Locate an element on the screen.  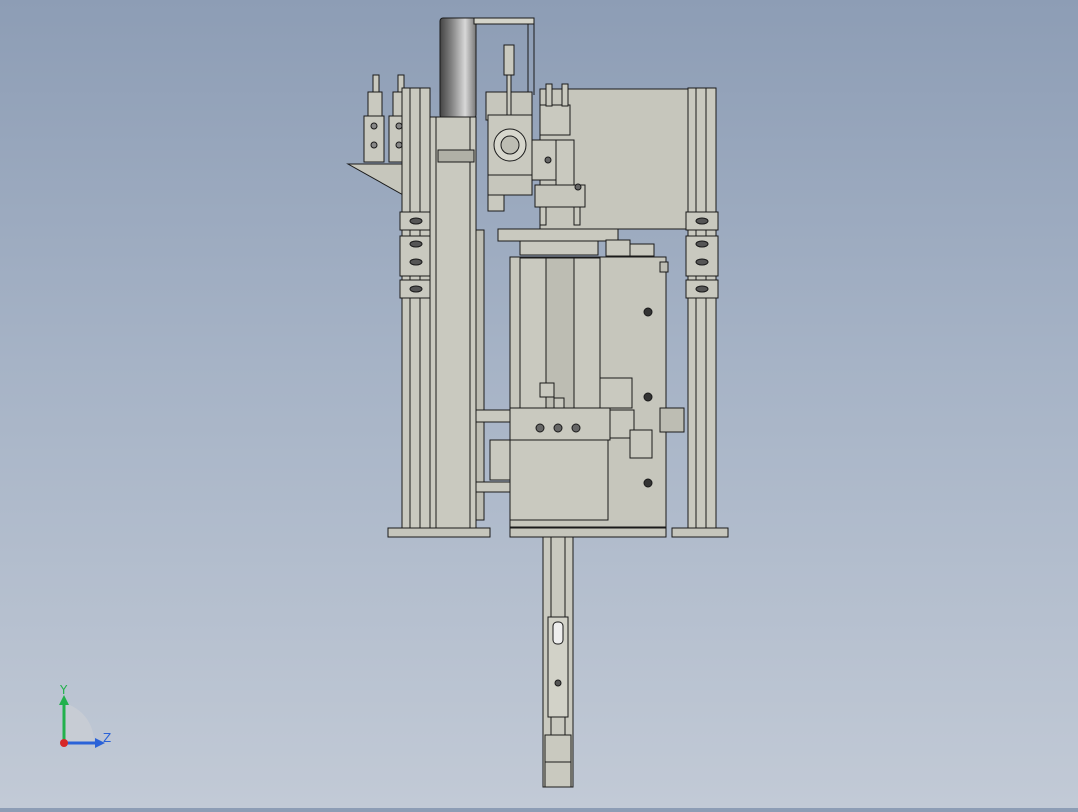
cross-bar is located at coordinates (558, 235).